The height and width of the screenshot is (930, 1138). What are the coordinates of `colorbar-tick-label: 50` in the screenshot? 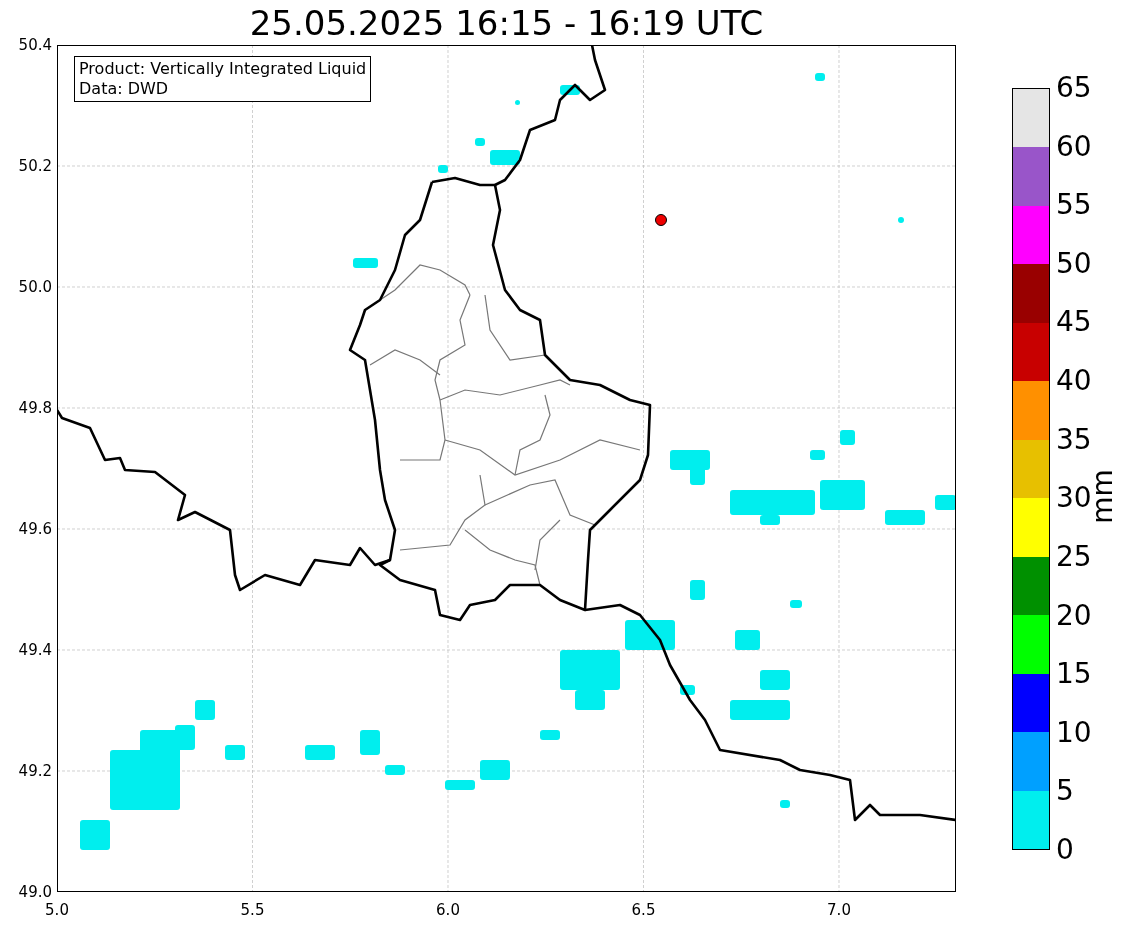 It's located at (1074, 263).